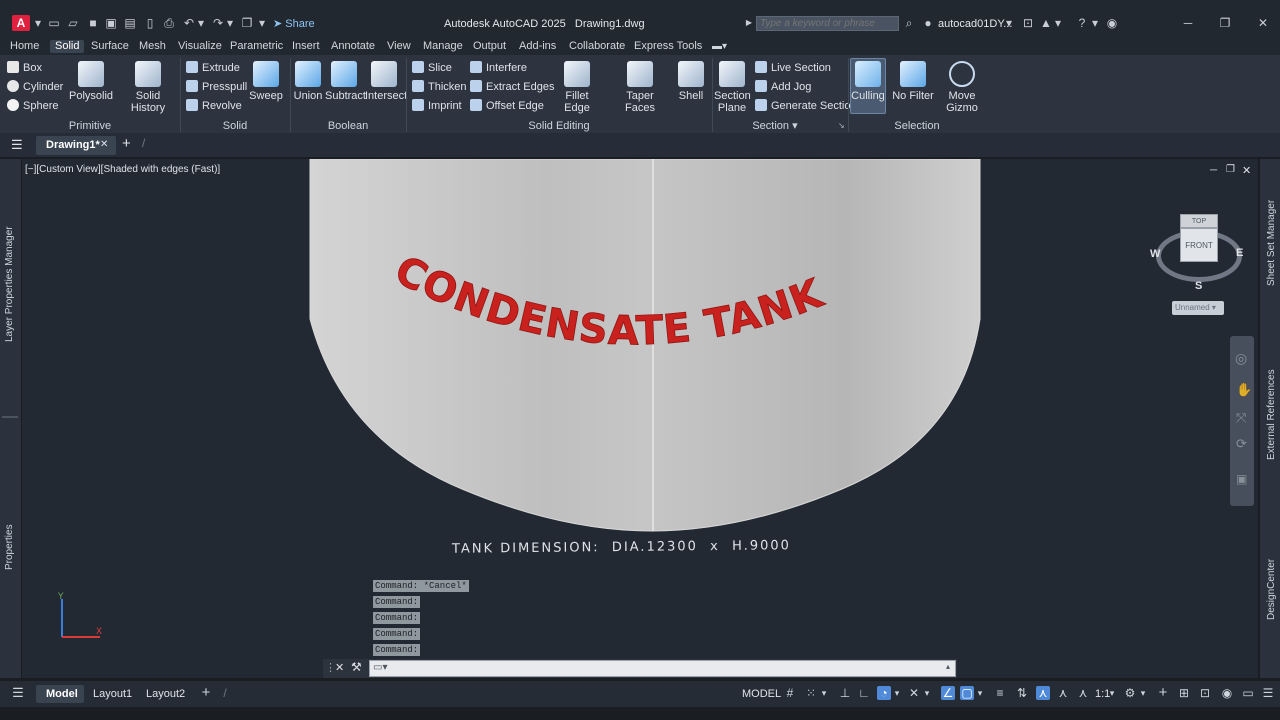 This screenshot has width=1280, height=720. What do you see at coordinates (9, 284) in the screenshot?
I see `layer-properties-manager-tab: Layer Properties Manager` at bounding box center [9, 284].